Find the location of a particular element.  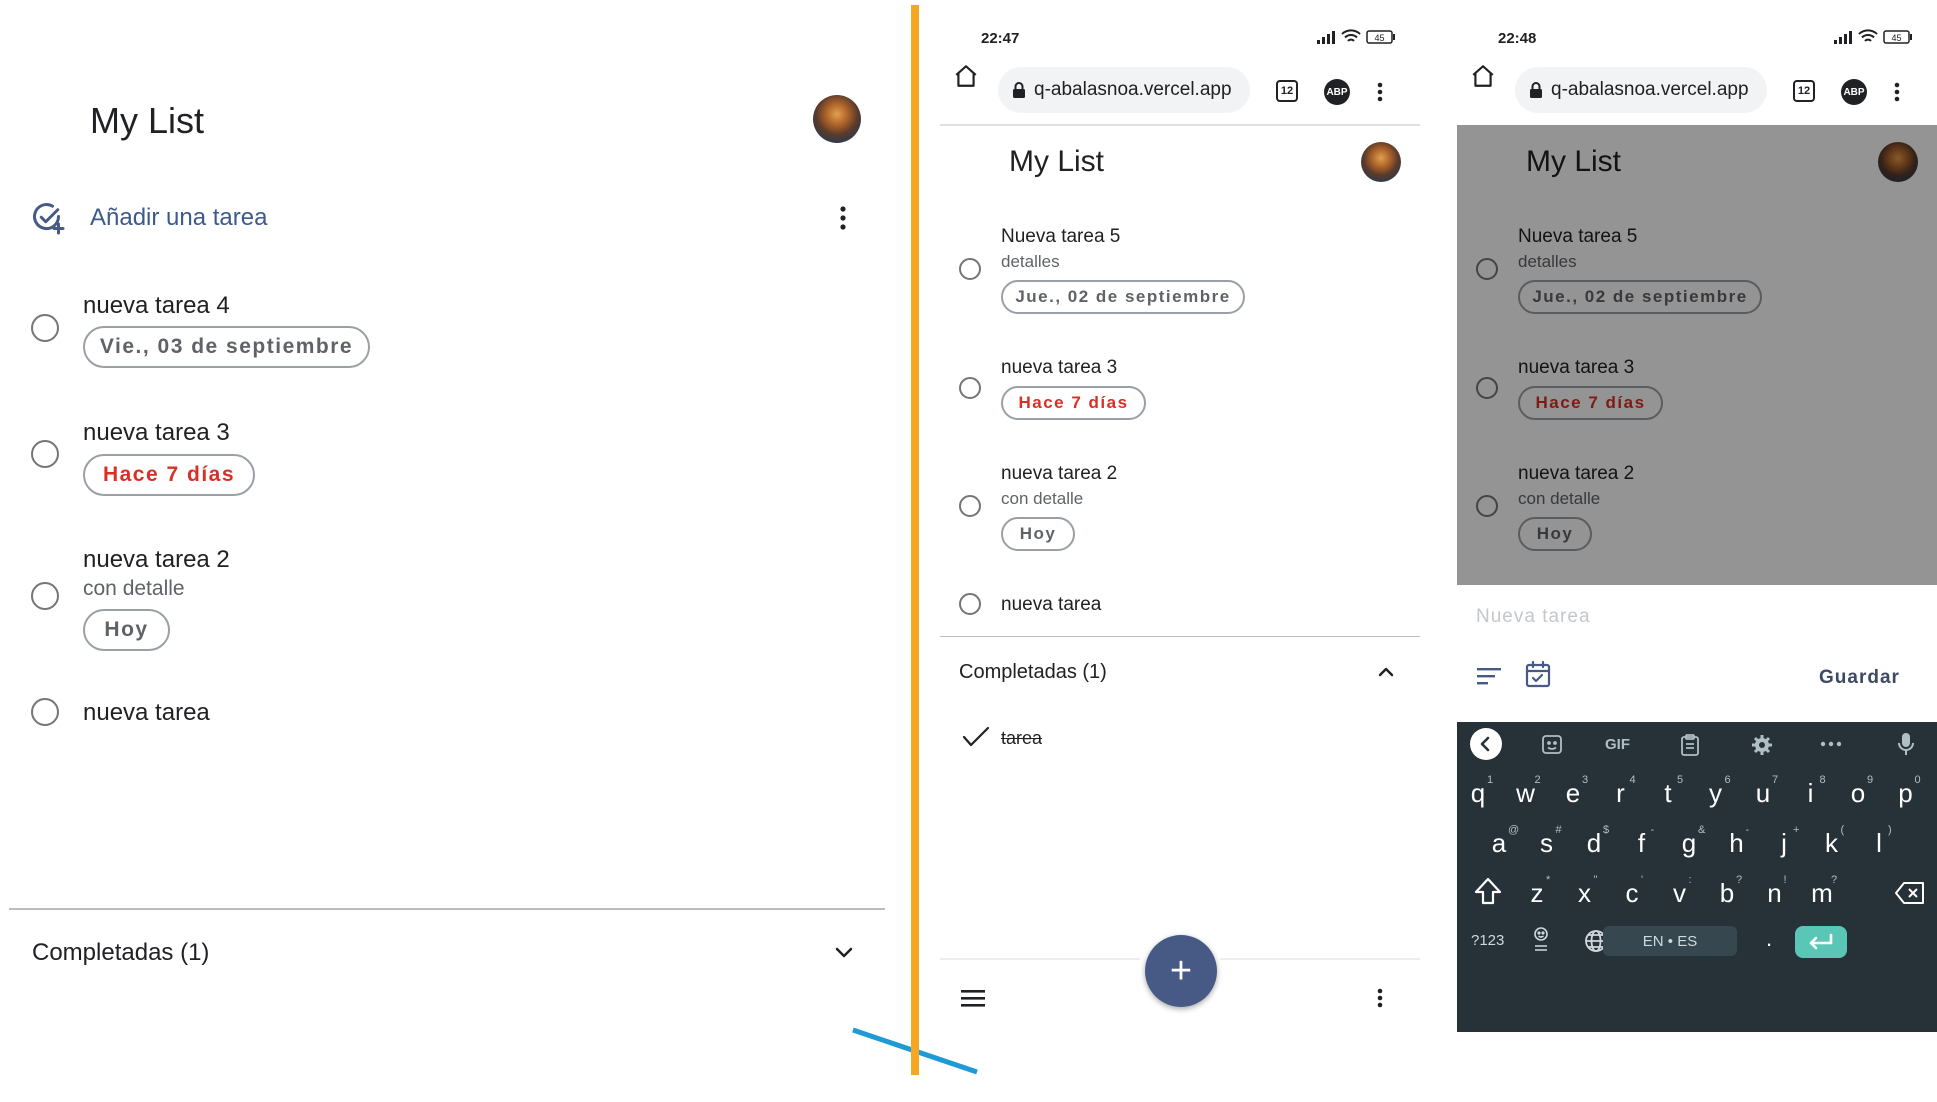

status-time: 22:48 is located at coordinates (1517, 38).